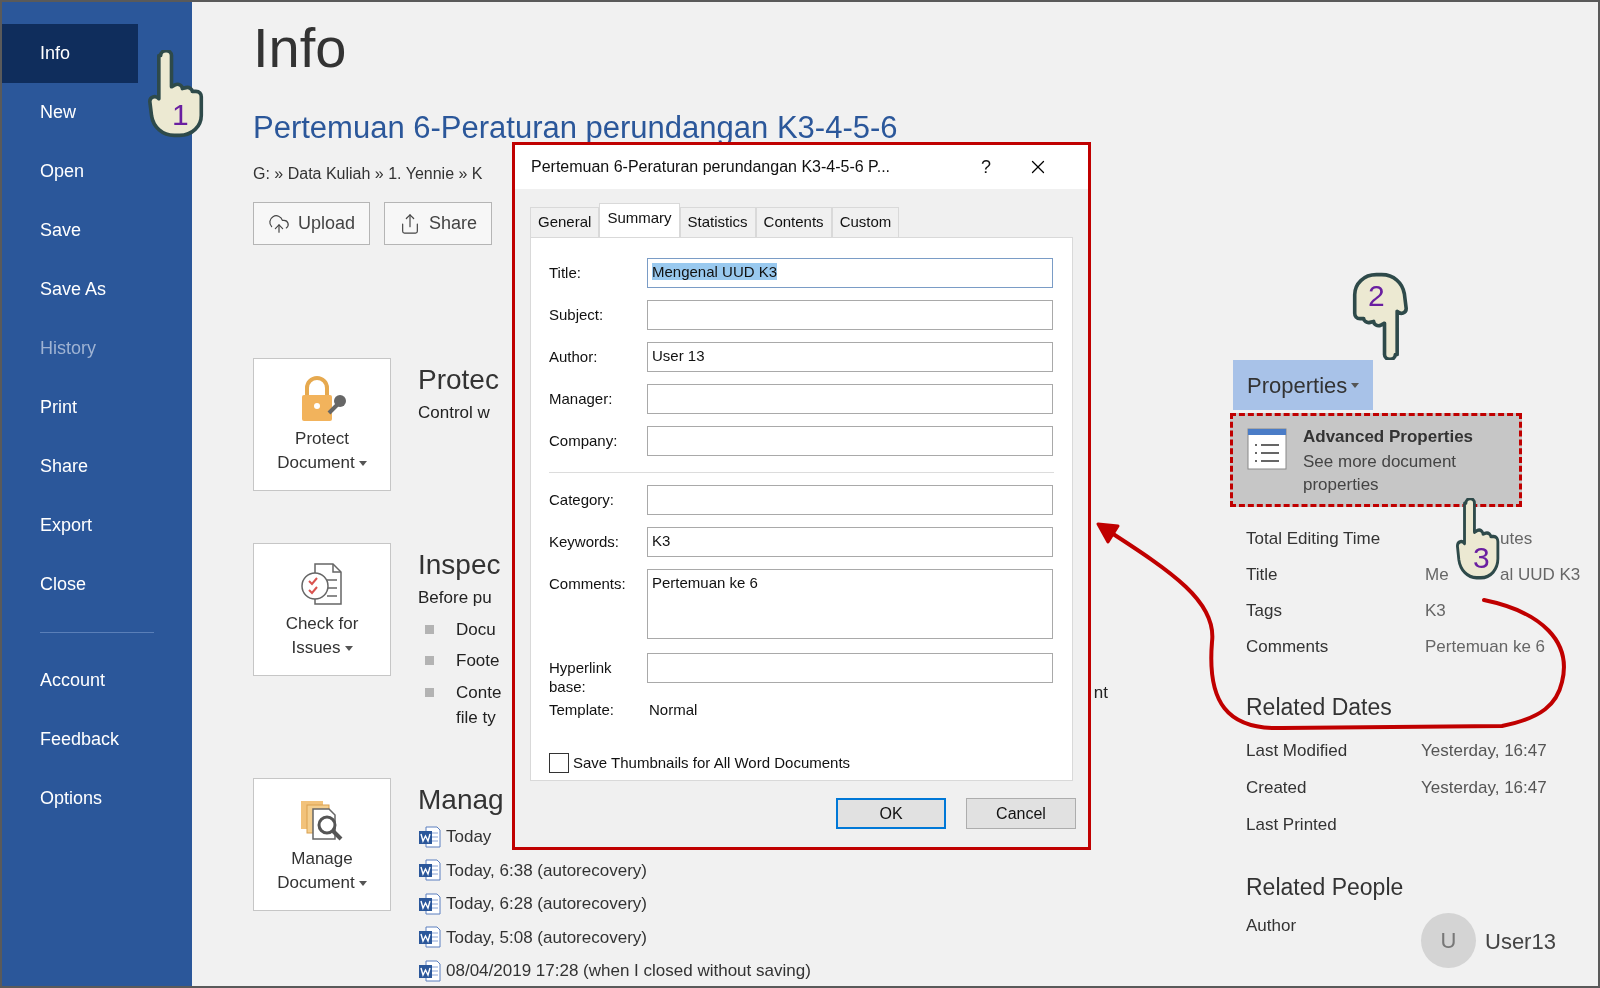 This screenshot has height=988, width=1600. Describe the element at coordinates (1297, 751) in the screenshot. I see `property-label: Last Modified` at that location.